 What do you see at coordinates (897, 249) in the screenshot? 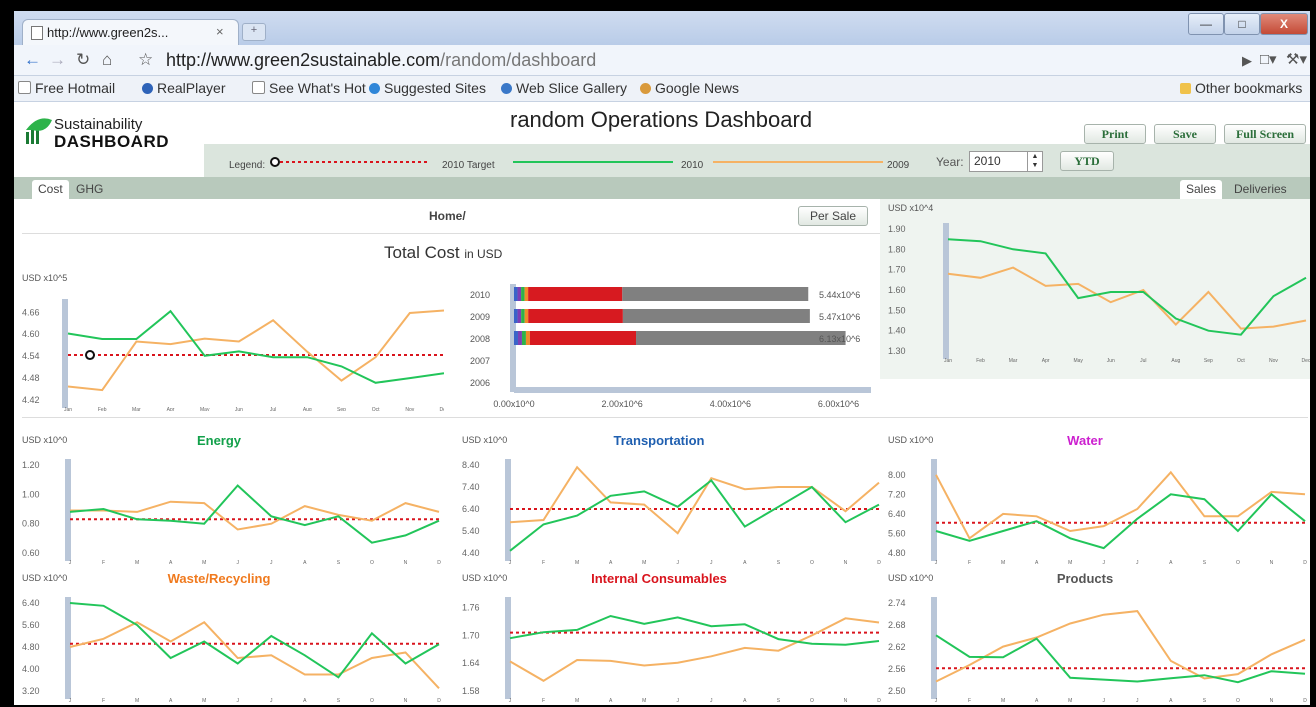
I see `y-tick-label: 1.80` at bounding box center [897, 249].